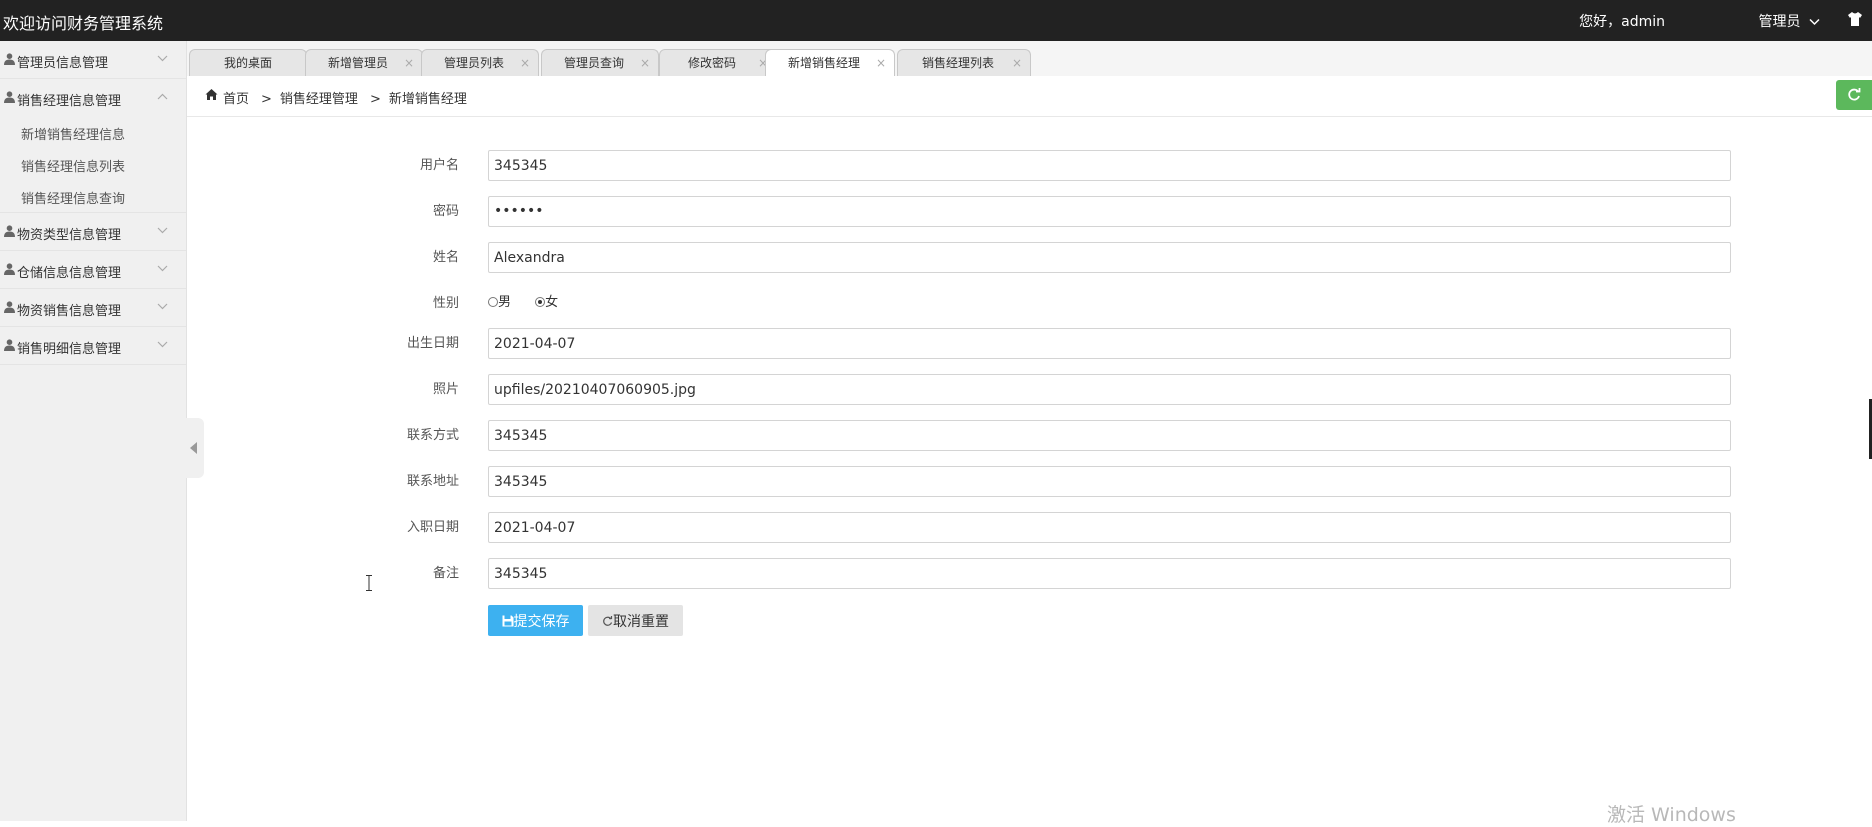  Describe the element at coordinates (445, 257) in the screenshot. I see `name-label: 姓名` at that location.